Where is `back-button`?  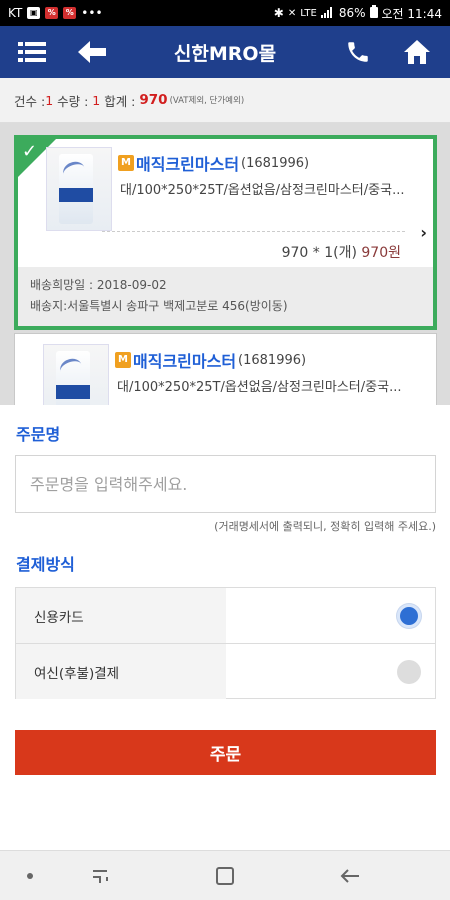
back-button is located at coordinates (92, 52).